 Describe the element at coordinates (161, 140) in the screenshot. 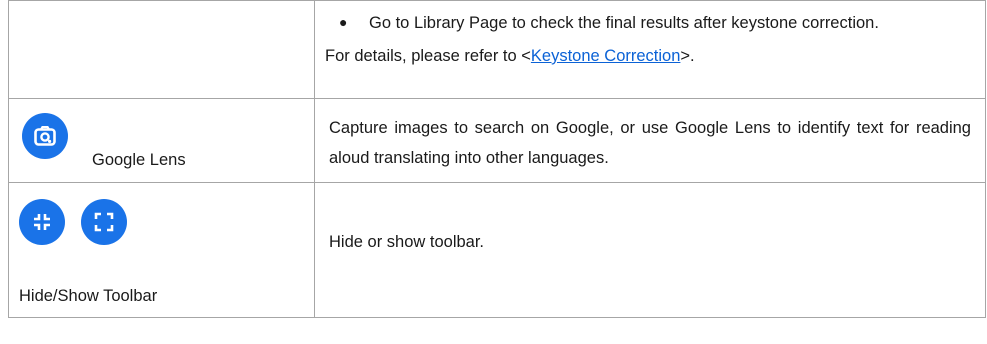

I see `feature-cell: Google Lens` at that location.